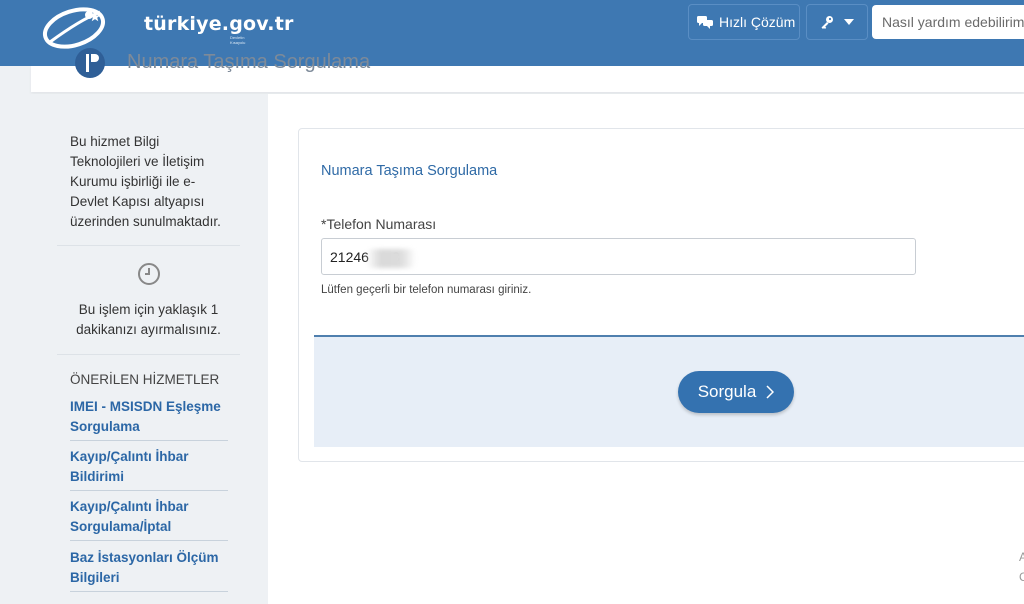  Describe the element at coordinates (669, 391) in the screenshot. I see `form-actions: Sorgula` at that location.